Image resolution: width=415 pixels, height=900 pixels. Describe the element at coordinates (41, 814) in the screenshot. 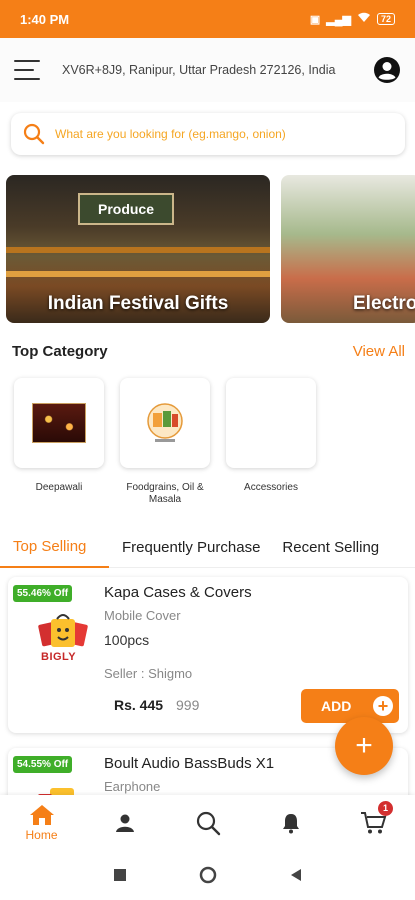

I see `home-icon` at that location.